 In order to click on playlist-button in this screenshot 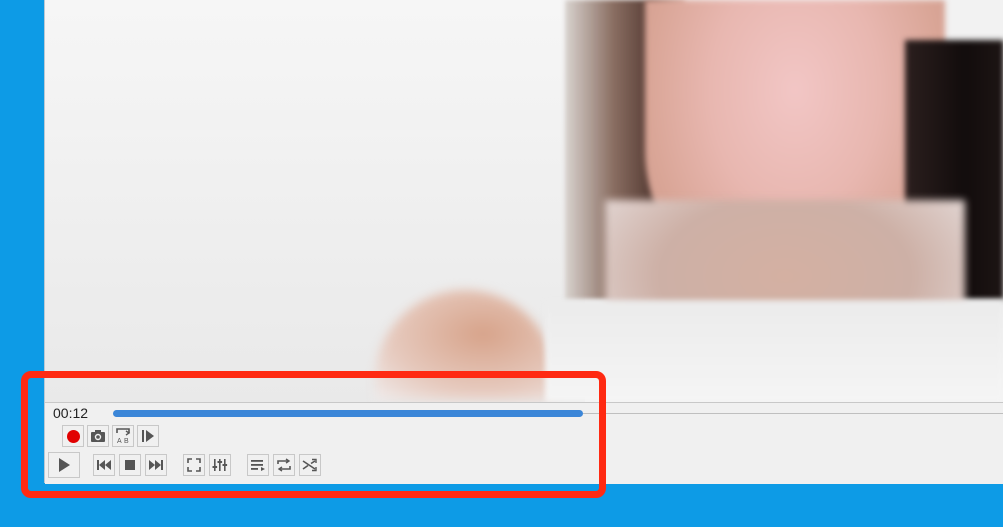, I will do `click(258, 465)`.